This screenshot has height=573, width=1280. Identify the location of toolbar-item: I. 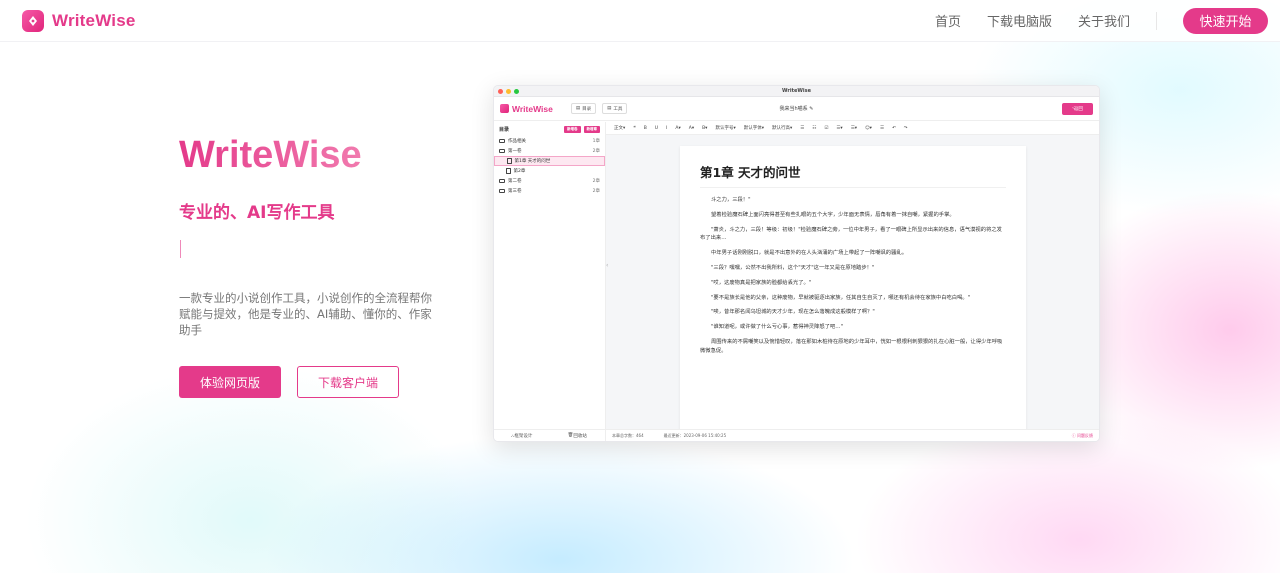
(666, 128).